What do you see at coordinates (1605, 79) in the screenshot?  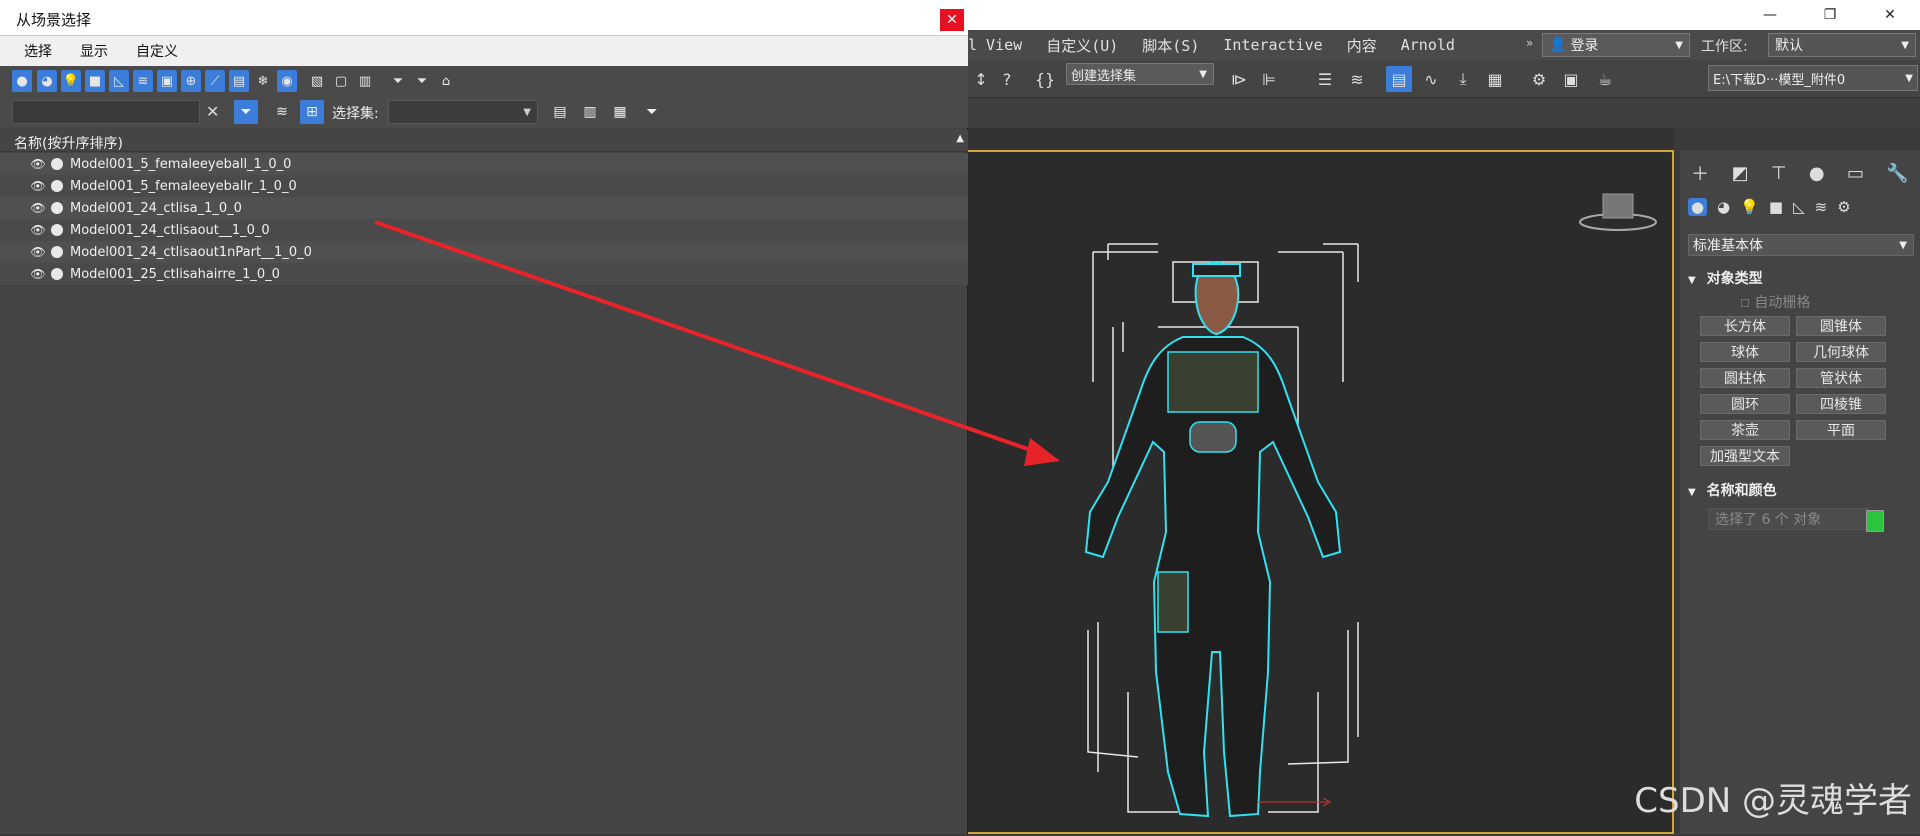 I see `render-teapot-icon: ☕` at bounding box center [1605, 79].